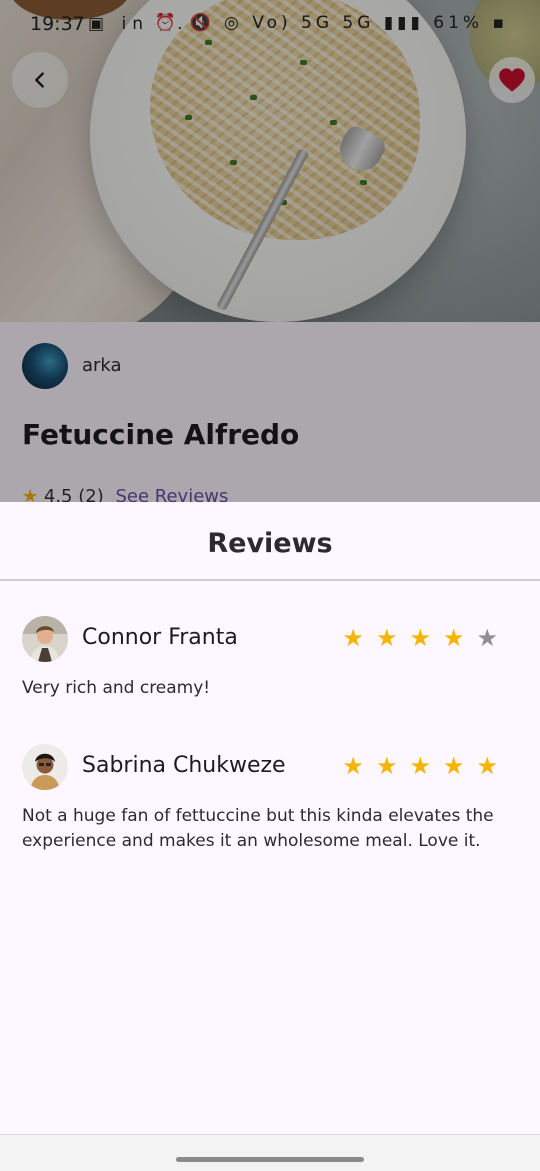 Image resolution: width=540 pixels, height=1171 pixels. I want to click on reviewer-name: Connor Franta, so click(160, 637).